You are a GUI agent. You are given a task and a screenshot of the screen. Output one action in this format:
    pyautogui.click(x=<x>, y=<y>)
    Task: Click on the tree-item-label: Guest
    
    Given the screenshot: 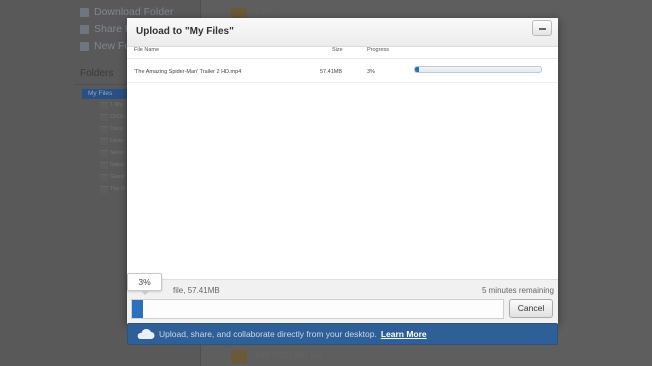 What is the action you would take?
    pyautogui.click(x=117, y=177)
    